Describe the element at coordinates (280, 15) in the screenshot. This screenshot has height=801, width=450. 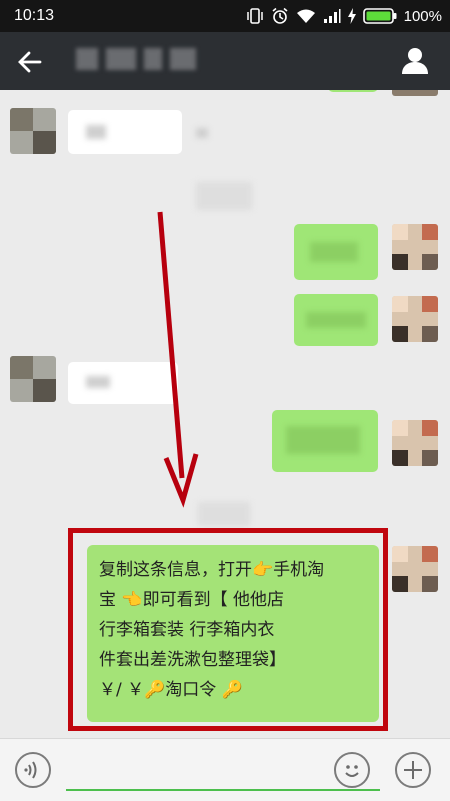
I see `alarm-icon` at that location.